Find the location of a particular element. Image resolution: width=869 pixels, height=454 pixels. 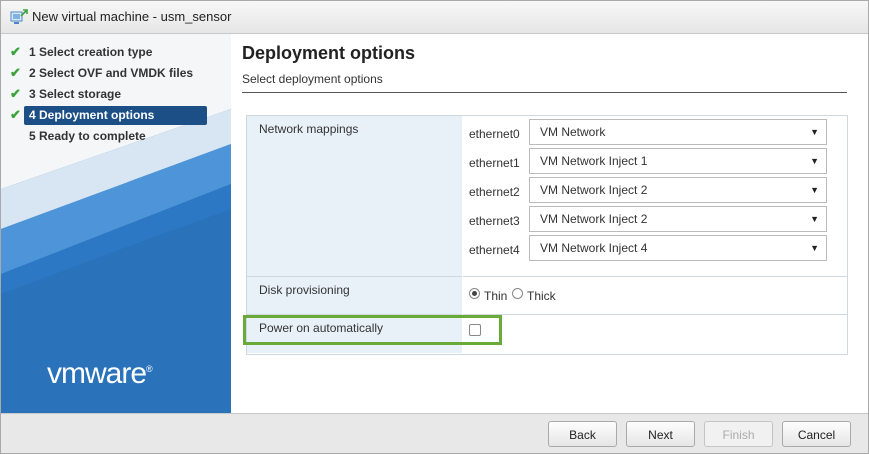

step-label: 3 Select storage is located at coordinates (75, 94).